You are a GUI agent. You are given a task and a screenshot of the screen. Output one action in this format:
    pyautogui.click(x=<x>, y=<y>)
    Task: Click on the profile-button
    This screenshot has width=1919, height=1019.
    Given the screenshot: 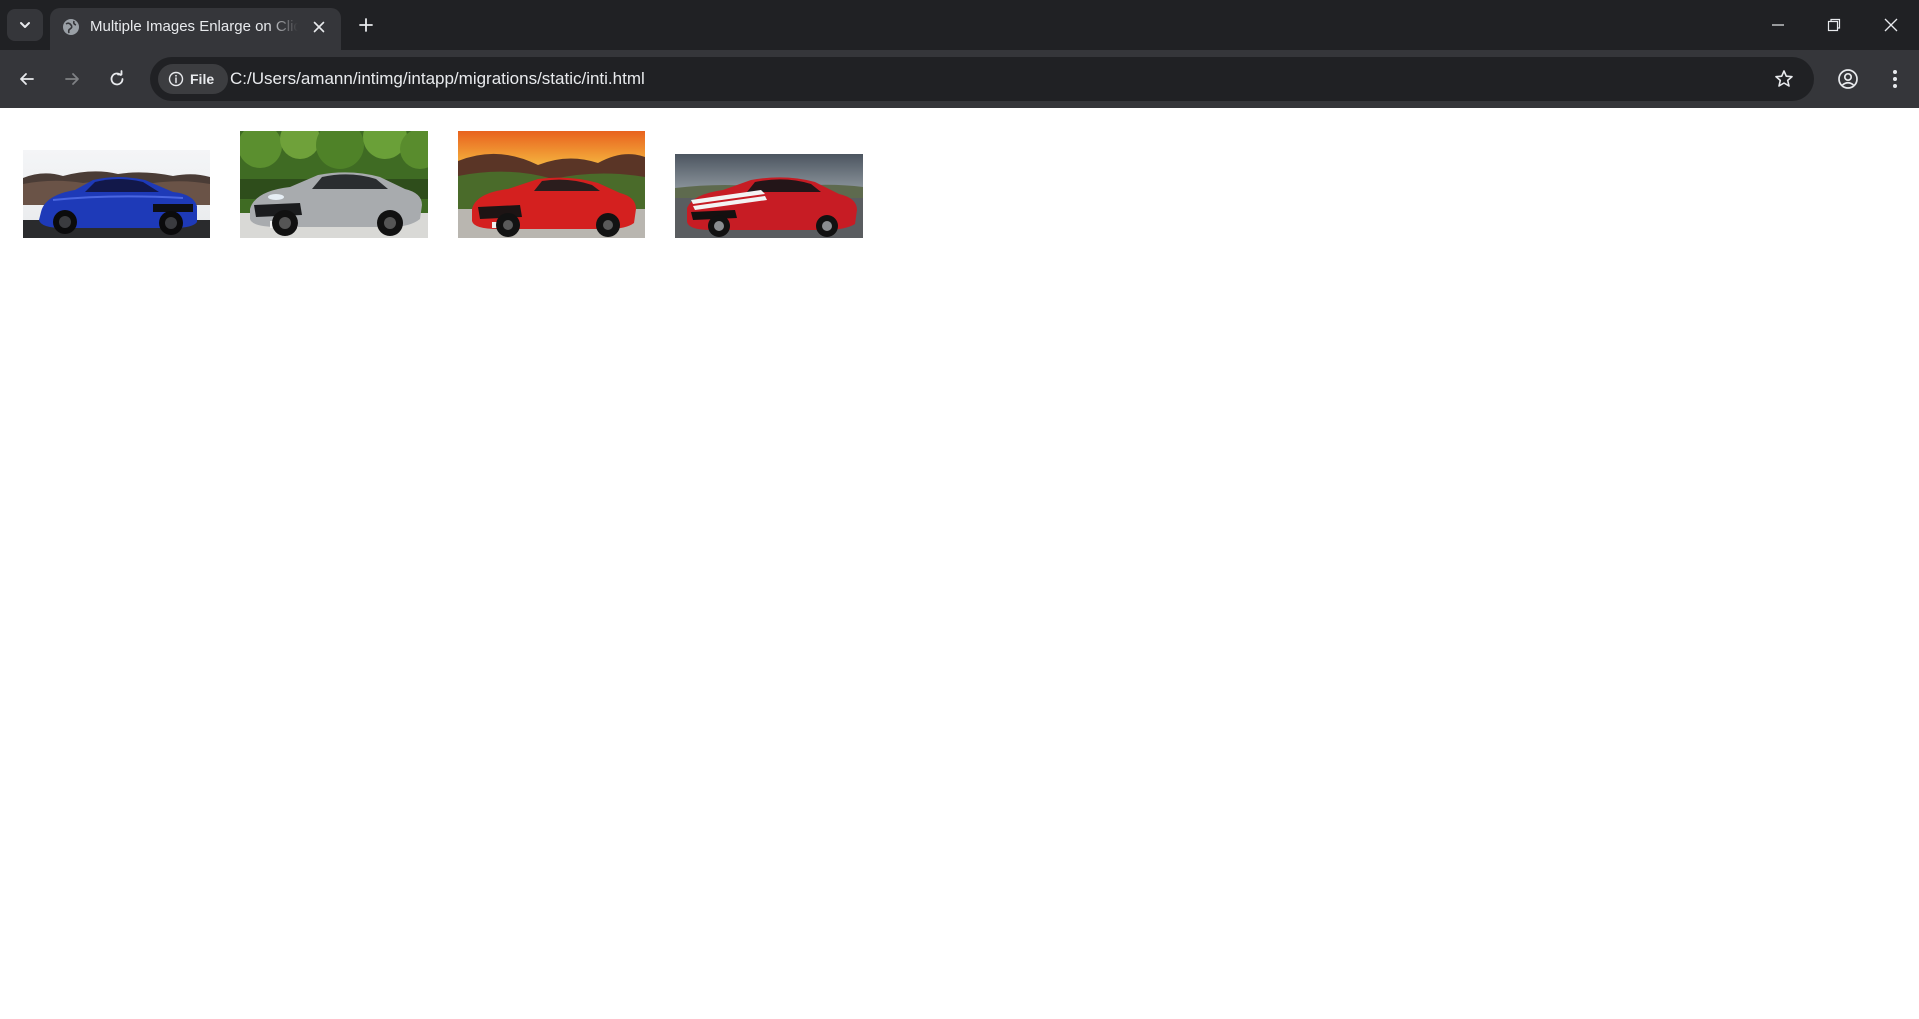 What is the action you would take?
    pyautogui.click(x=1848, y=79)
    